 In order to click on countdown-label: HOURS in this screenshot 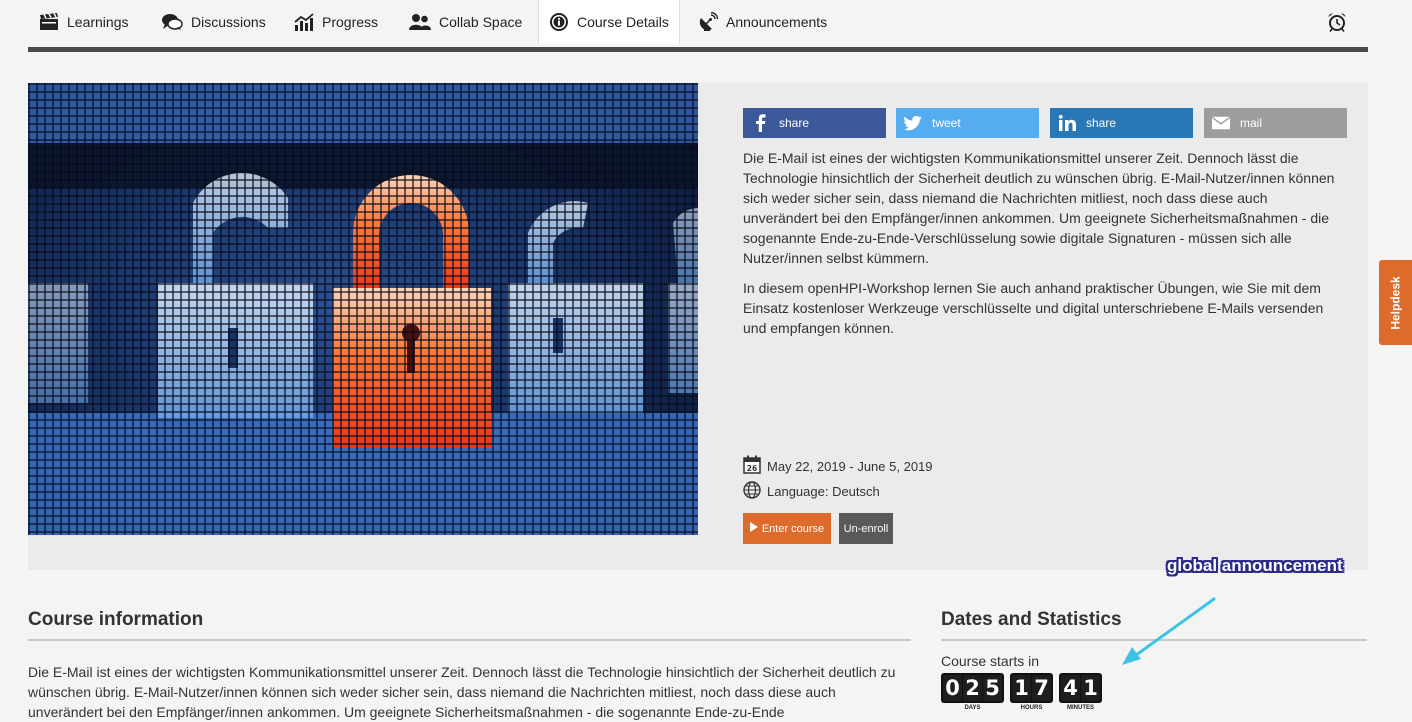, I will do `click(1031, 708)`.